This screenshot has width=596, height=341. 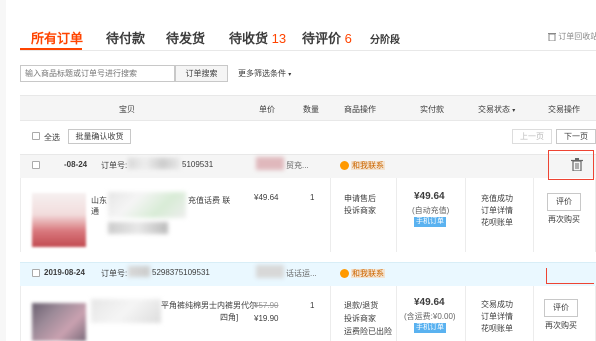 What do you see at coordinates (564, 109) in the screenshot?
I see `column-header-actions: 交易操作` at bounding box center [564, 109].